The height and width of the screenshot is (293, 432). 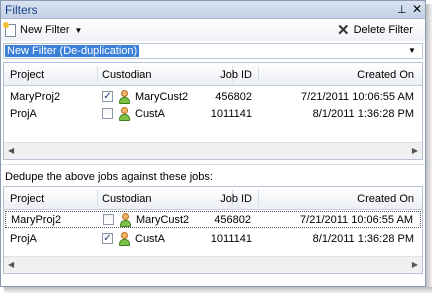 What do you see at coordinates (213, 198) in the screenshot?
I see `dedupe-grid-header: Project Custodian Job ID Created On` at bounding box center [213, 198].